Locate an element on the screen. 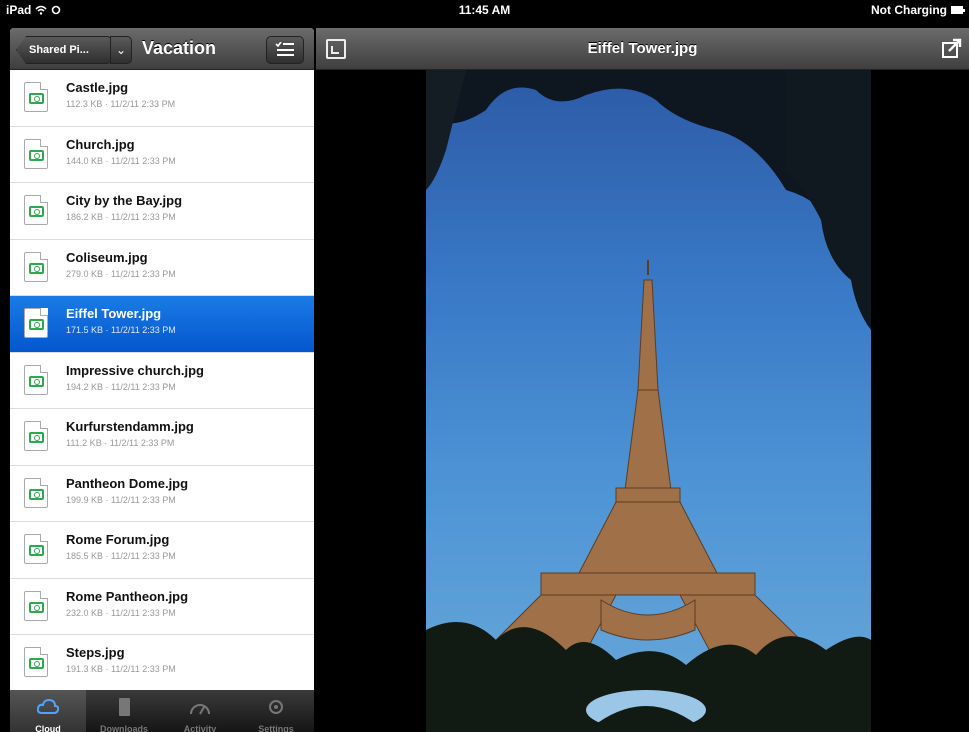 The height and width of the screenshot is (732, 969). sidebar-nav-bar: Shared Pi... ⌄ Vacation is located at coordinates (162, 49).